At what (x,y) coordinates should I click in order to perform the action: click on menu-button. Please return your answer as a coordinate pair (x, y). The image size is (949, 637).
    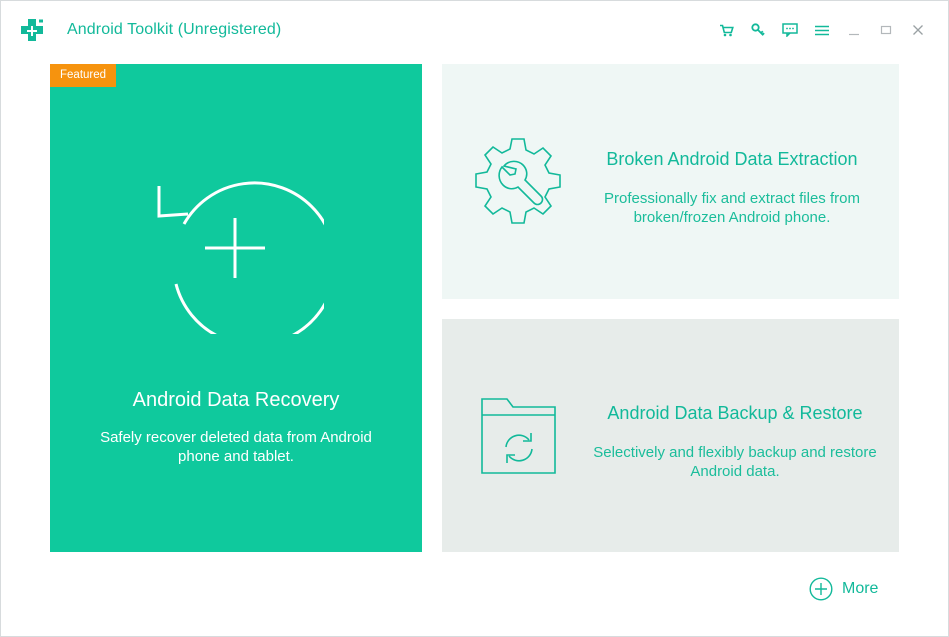
    Looking at the image, I should click on (822, 30).